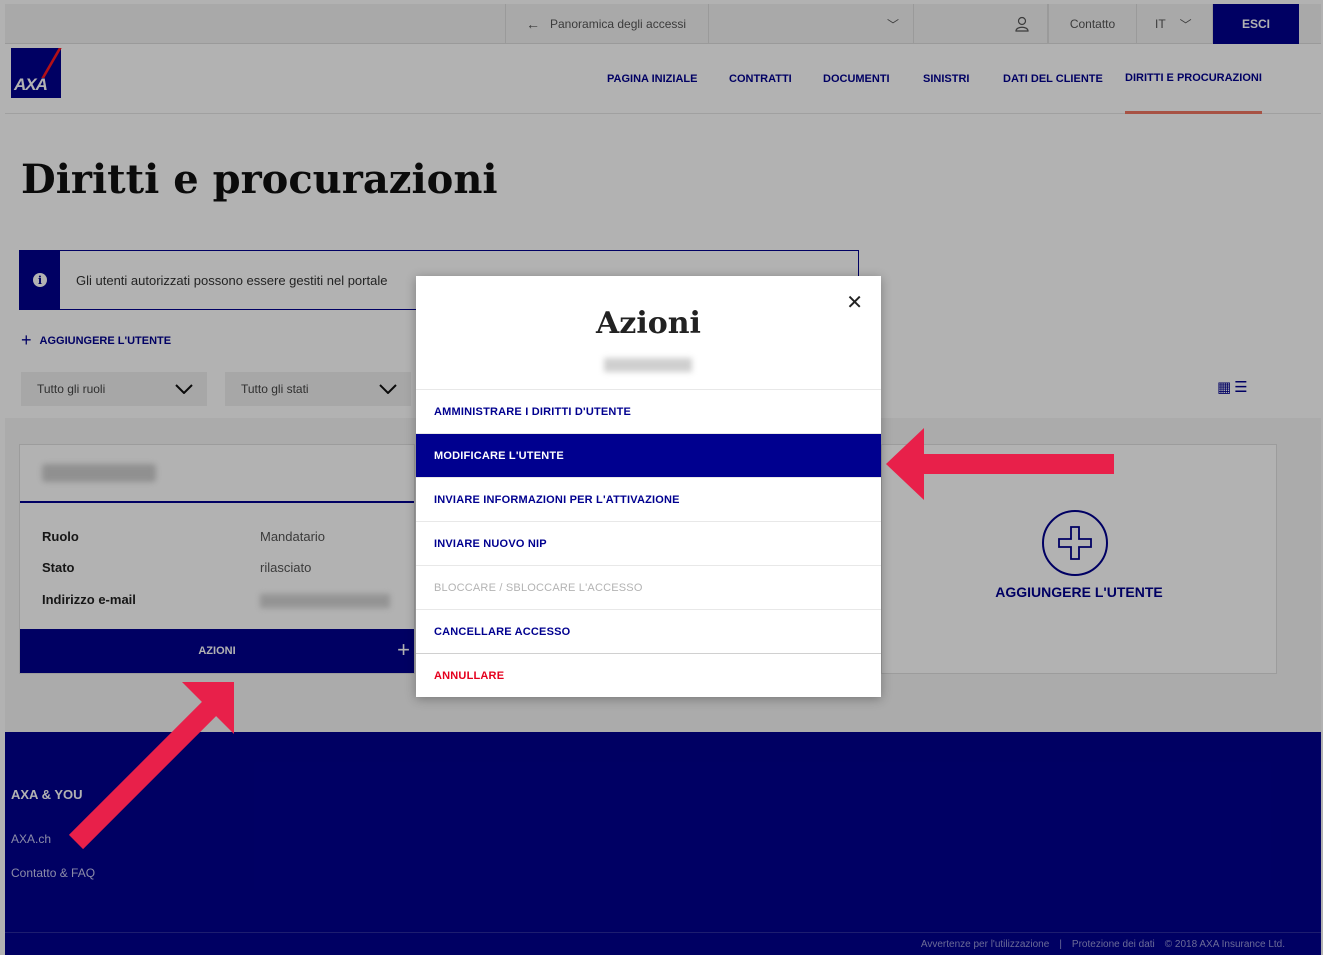 The height and width of the screenshot is (955, 1323). What do you see at coordinates (648, 631) in the screenshot?
I see `menu-item-delete-access: CANCELLARE ACCESSO` at bounding box center [648, 631].